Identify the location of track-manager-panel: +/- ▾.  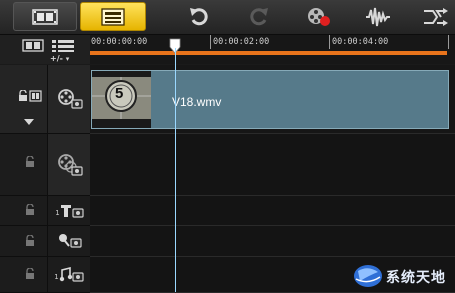
(45, 49).